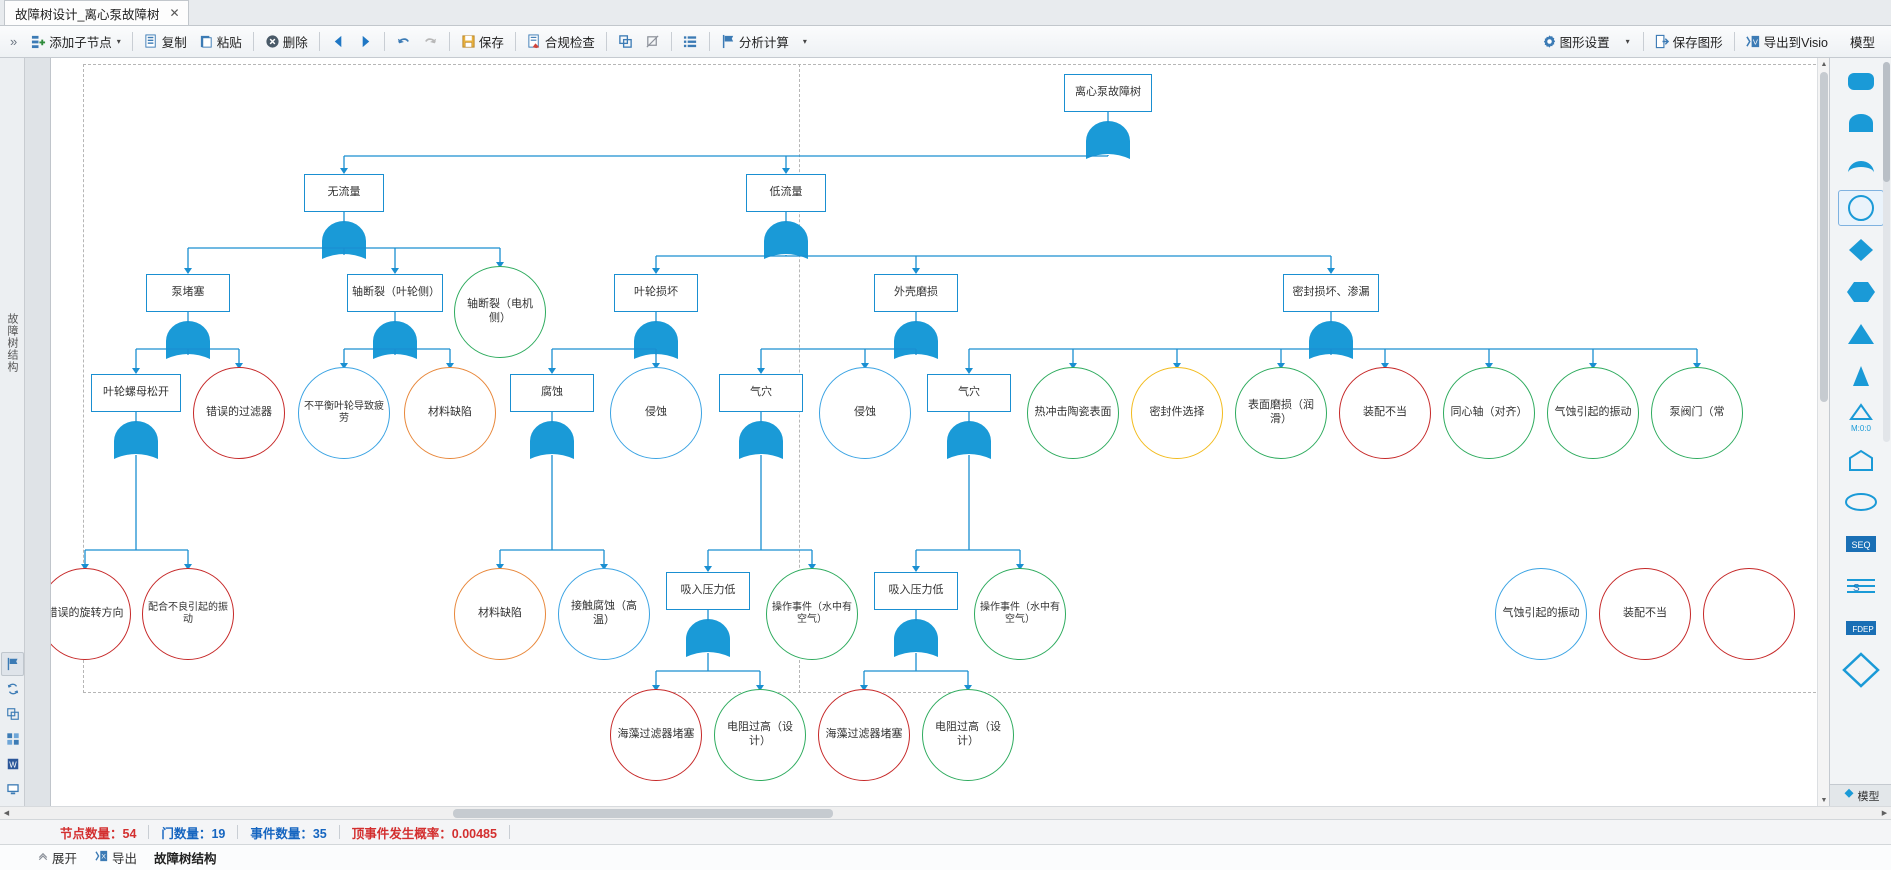  Describe the element at coordinates (403, 42) in the screenshot. I see `undo-button` at that location.